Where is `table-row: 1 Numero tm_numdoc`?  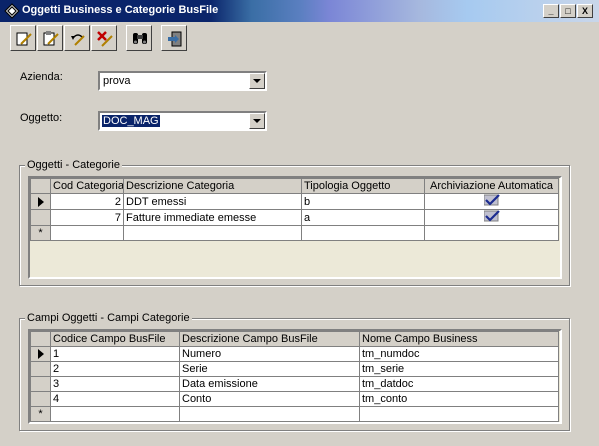
table-row: 1 Numero tm_numdoc is located at coordinates (294, 354).